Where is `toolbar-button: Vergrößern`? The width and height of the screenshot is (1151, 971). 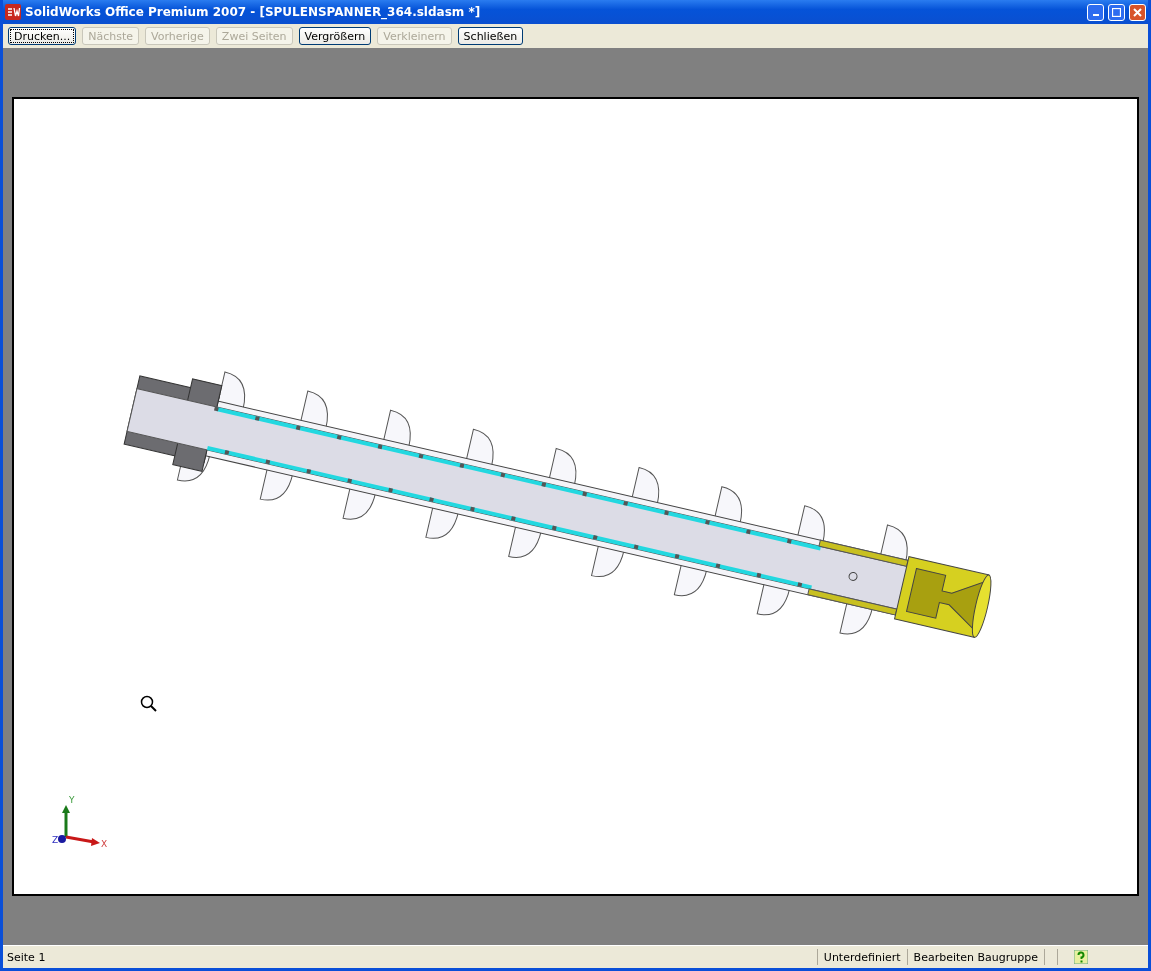
toolbar-button: Vergrößern is located at coordinates (335, 36).